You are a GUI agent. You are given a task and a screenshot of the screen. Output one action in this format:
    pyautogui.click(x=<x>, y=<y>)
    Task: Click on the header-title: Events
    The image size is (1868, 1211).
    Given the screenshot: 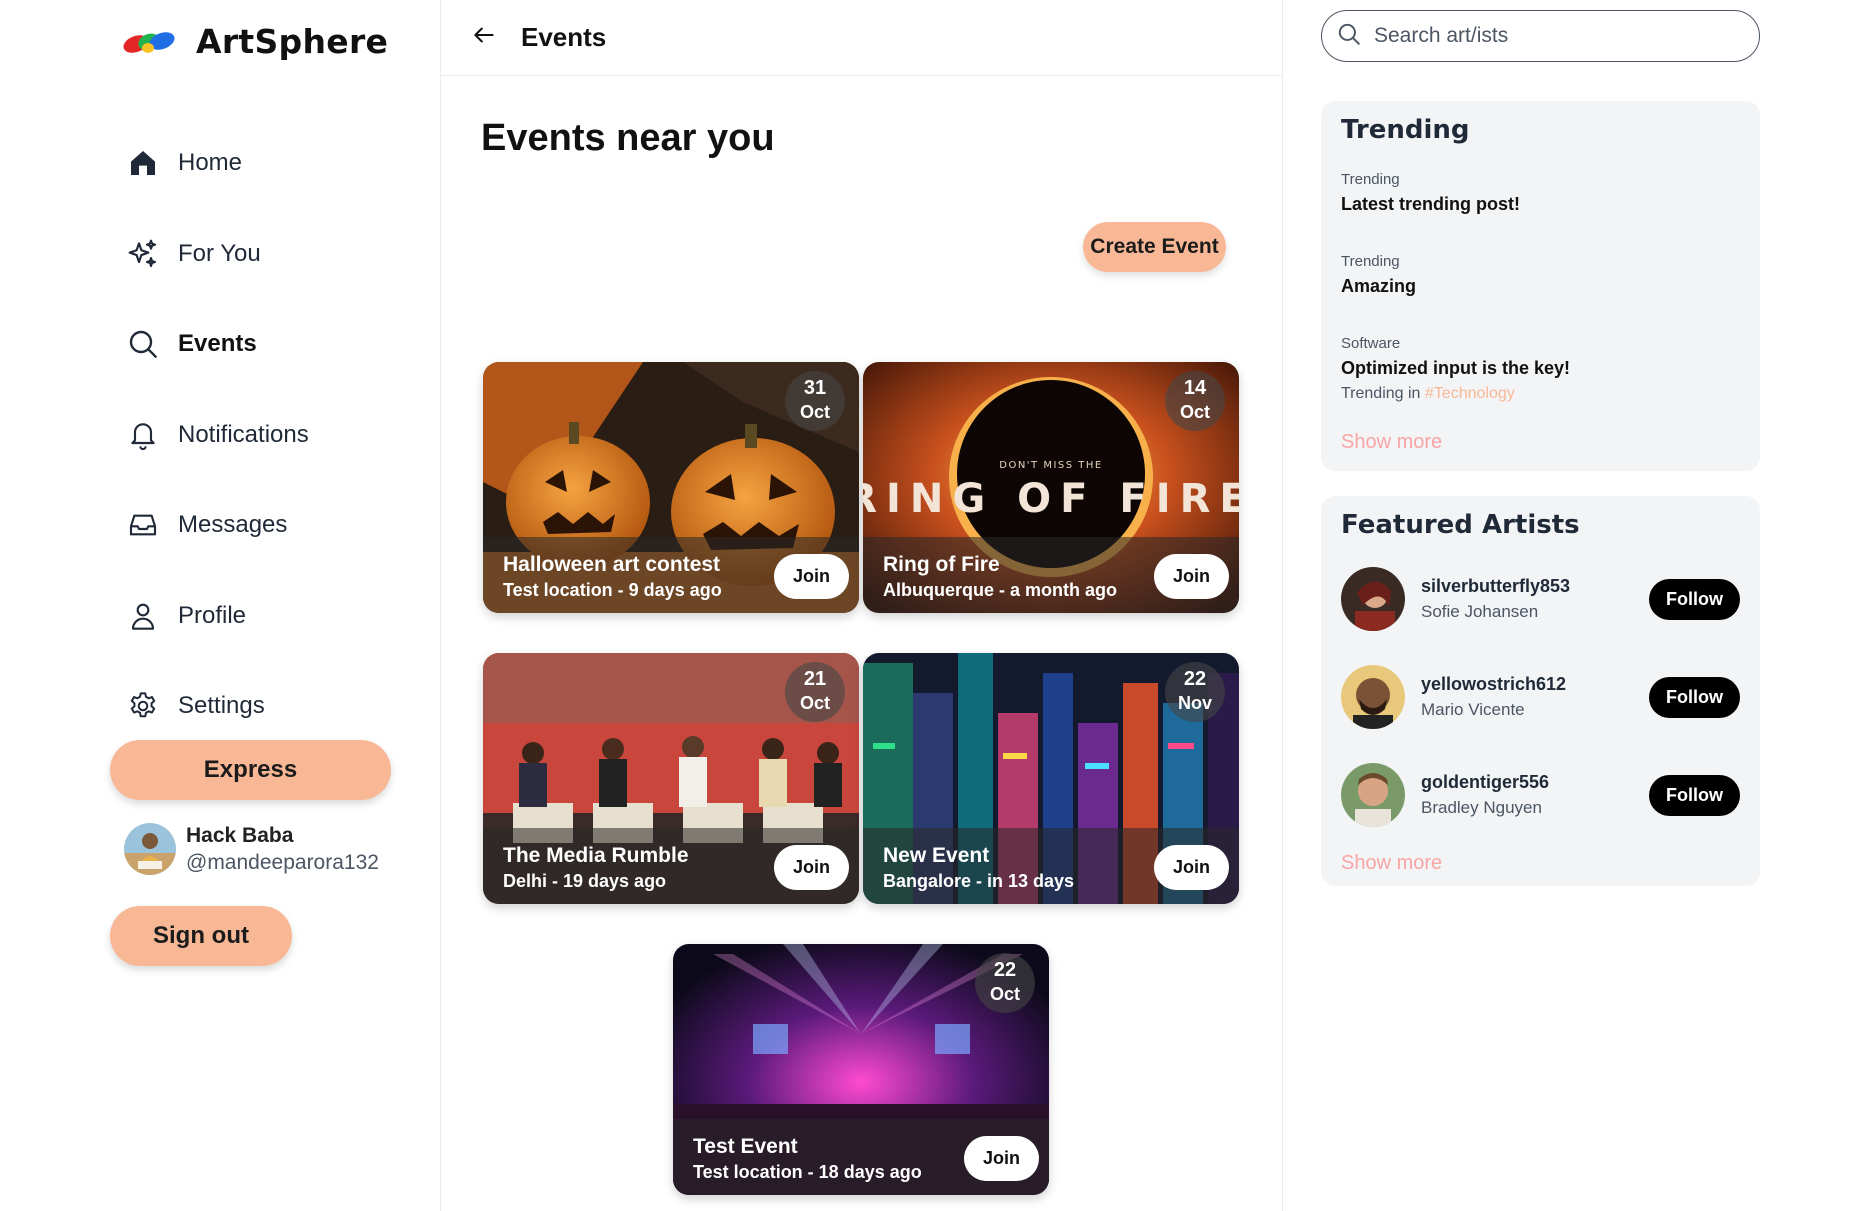 What is the action you would take?
    pyautogui.click(x=564, y=37)
    